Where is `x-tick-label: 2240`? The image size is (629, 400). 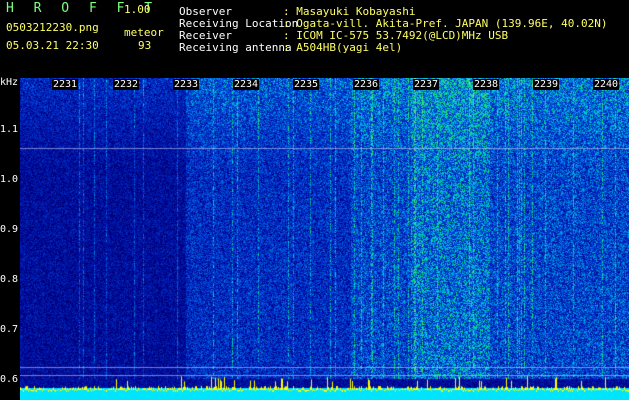 x-tick-label: 2240 is located at coordinates (606, 84).